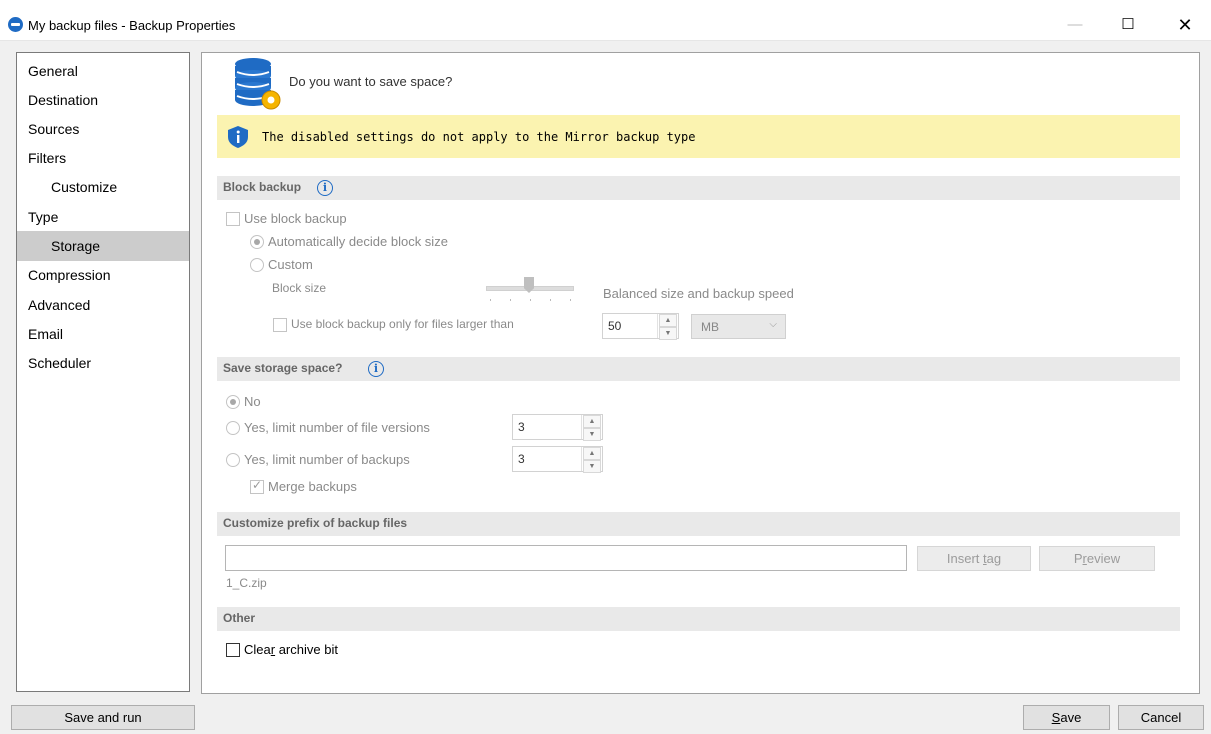 Image resolution: width=1211 pixels, height=734 pixels. What do you see at coordinates (103, 717) in the screenshot?
I see `save-and-run-button: Save and run` at bounding box center [103, 717].